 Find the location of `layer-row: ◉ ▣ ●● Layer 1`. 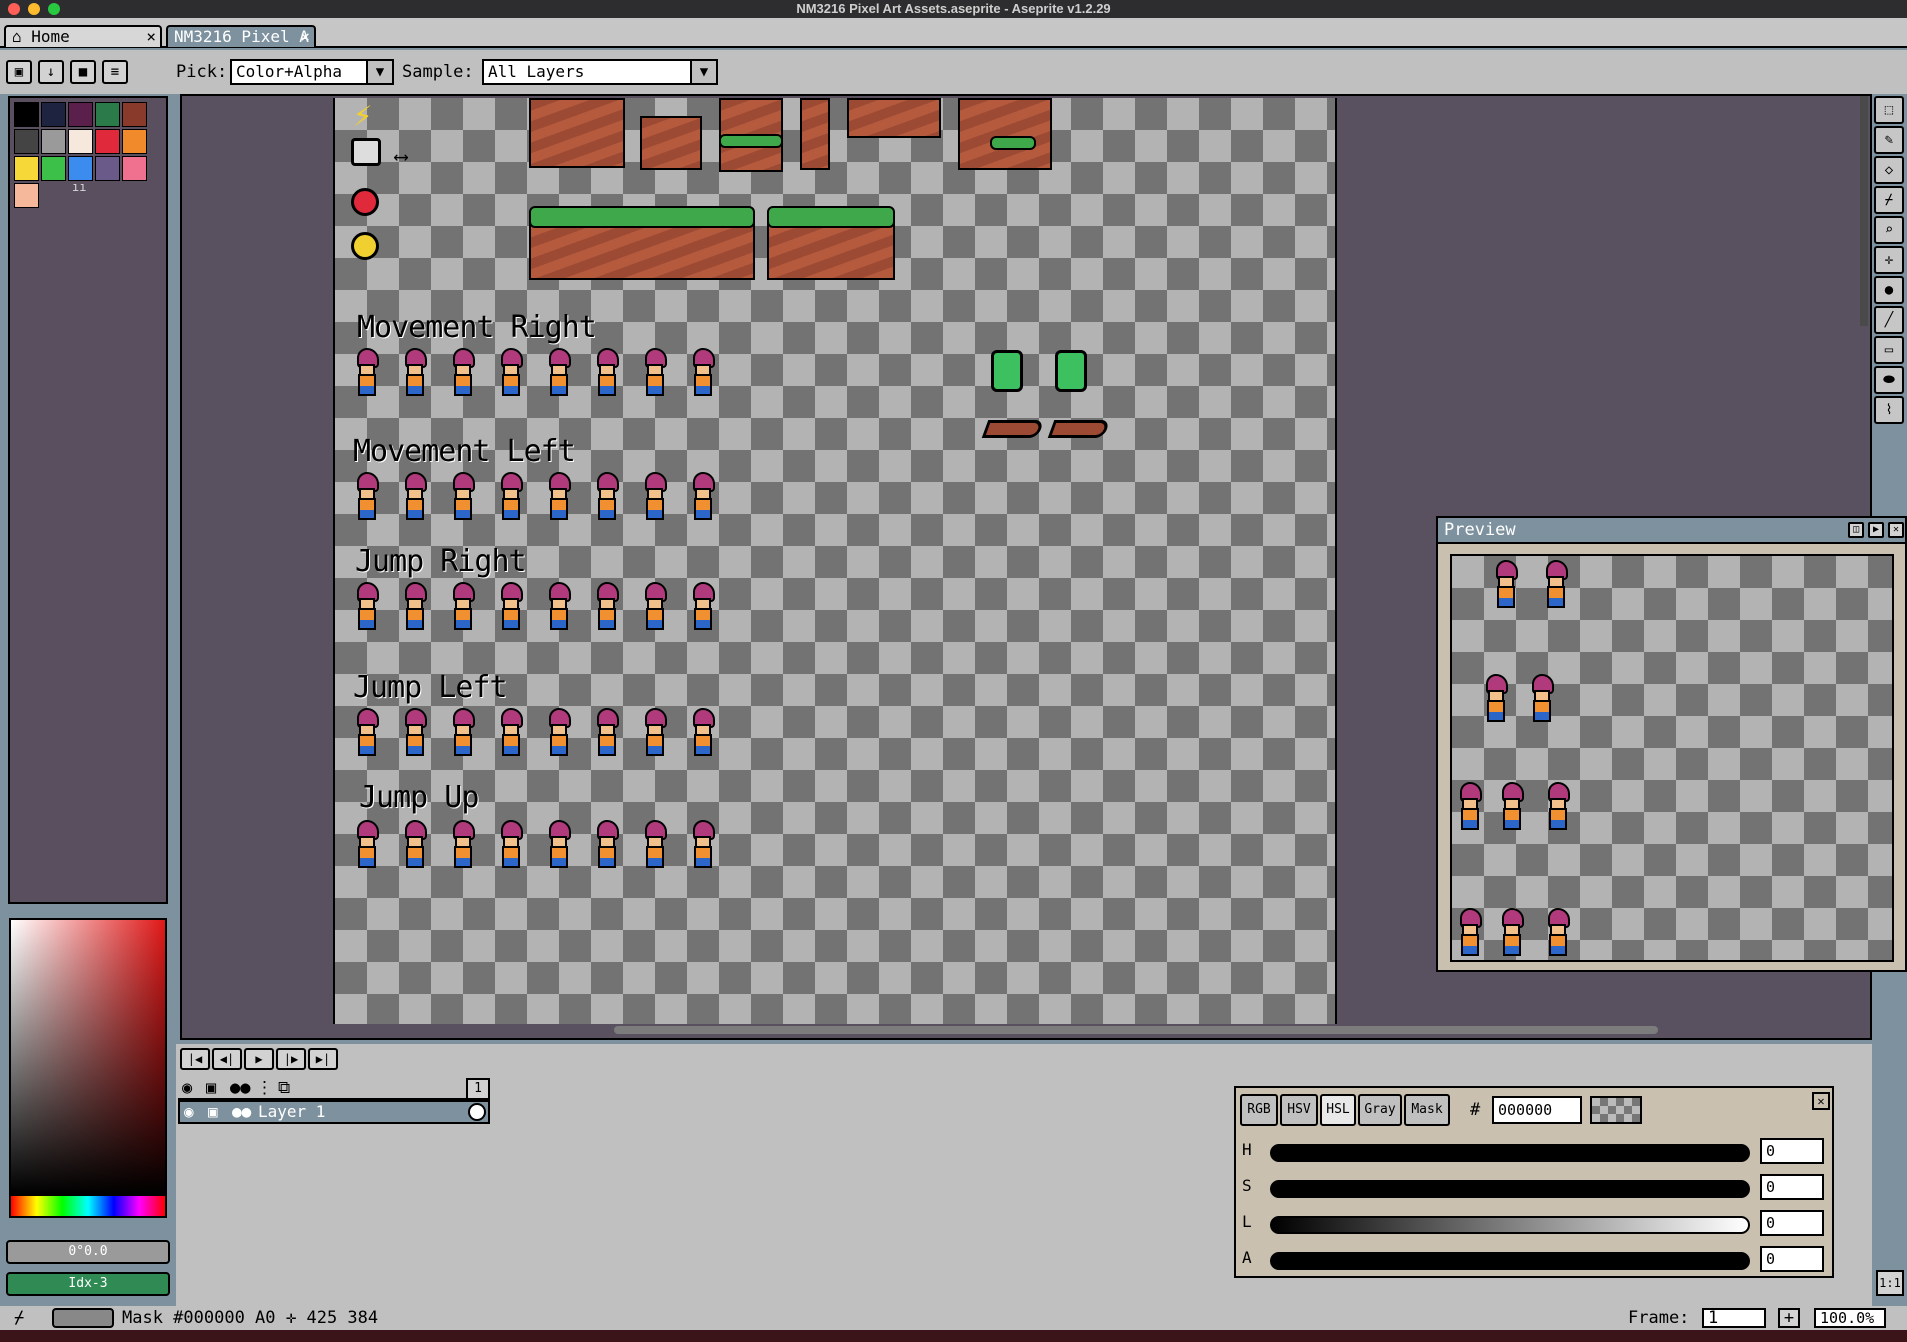

layer-row: ◉ ▣ ●● Layer 1 is located at coordinates (334, 1112).